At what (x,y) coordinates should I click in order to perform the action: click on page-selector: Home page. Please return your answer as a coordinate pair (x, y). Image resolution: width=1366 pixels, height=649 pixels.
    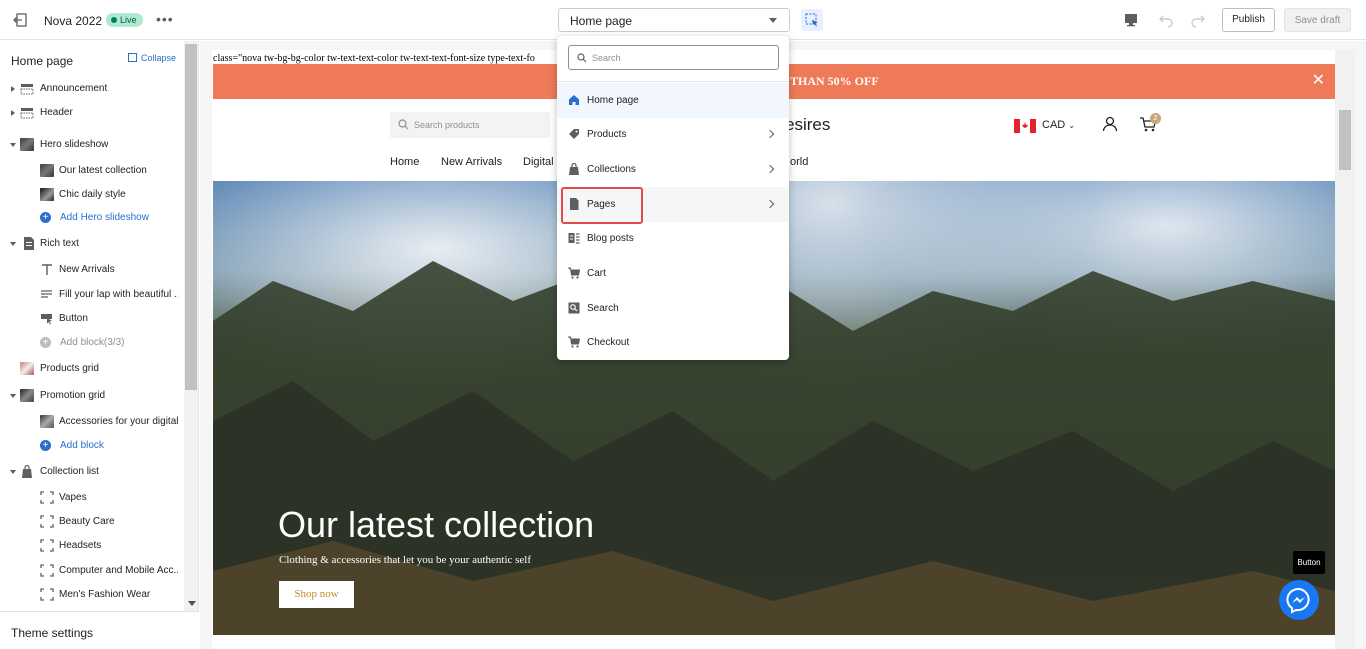
    Looking at the image, I should click on (674, 20).